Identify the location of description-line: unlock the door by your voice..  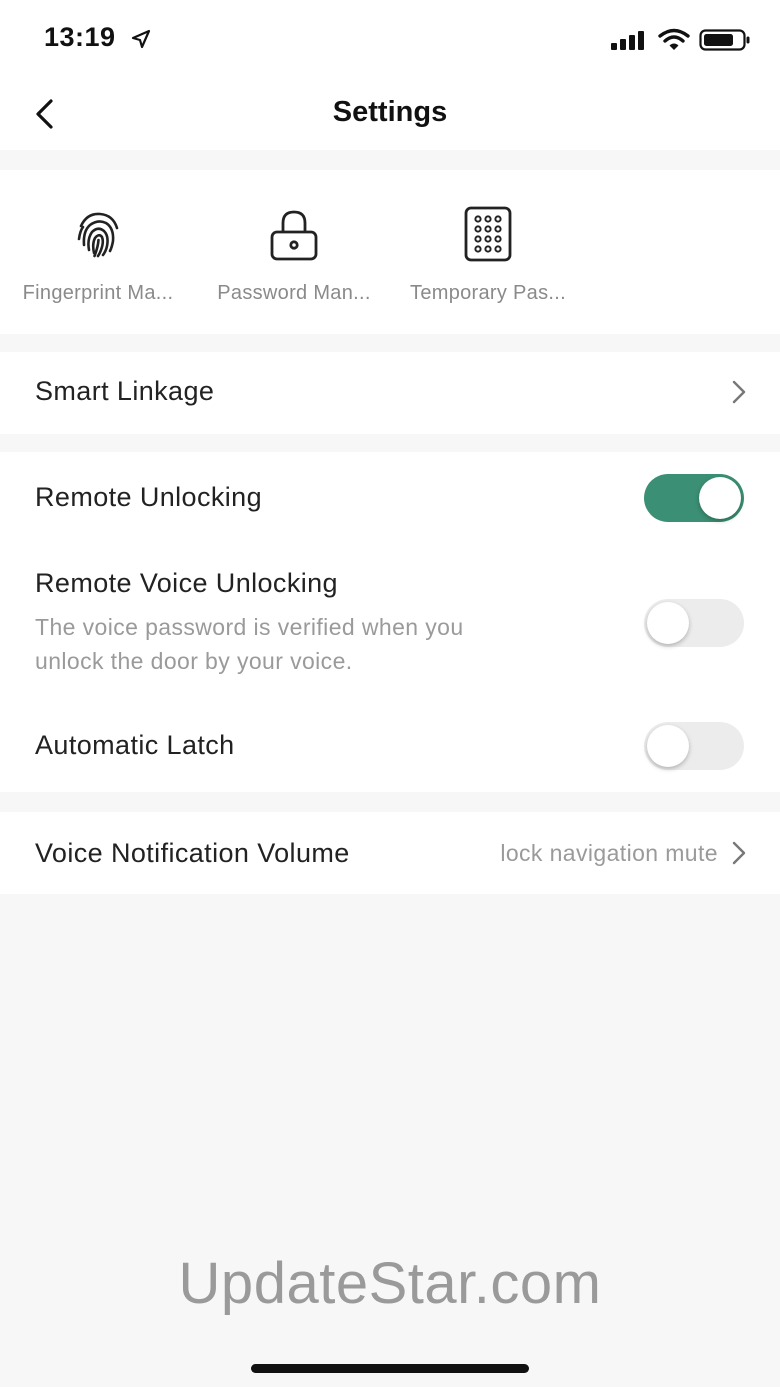
(194, 661).